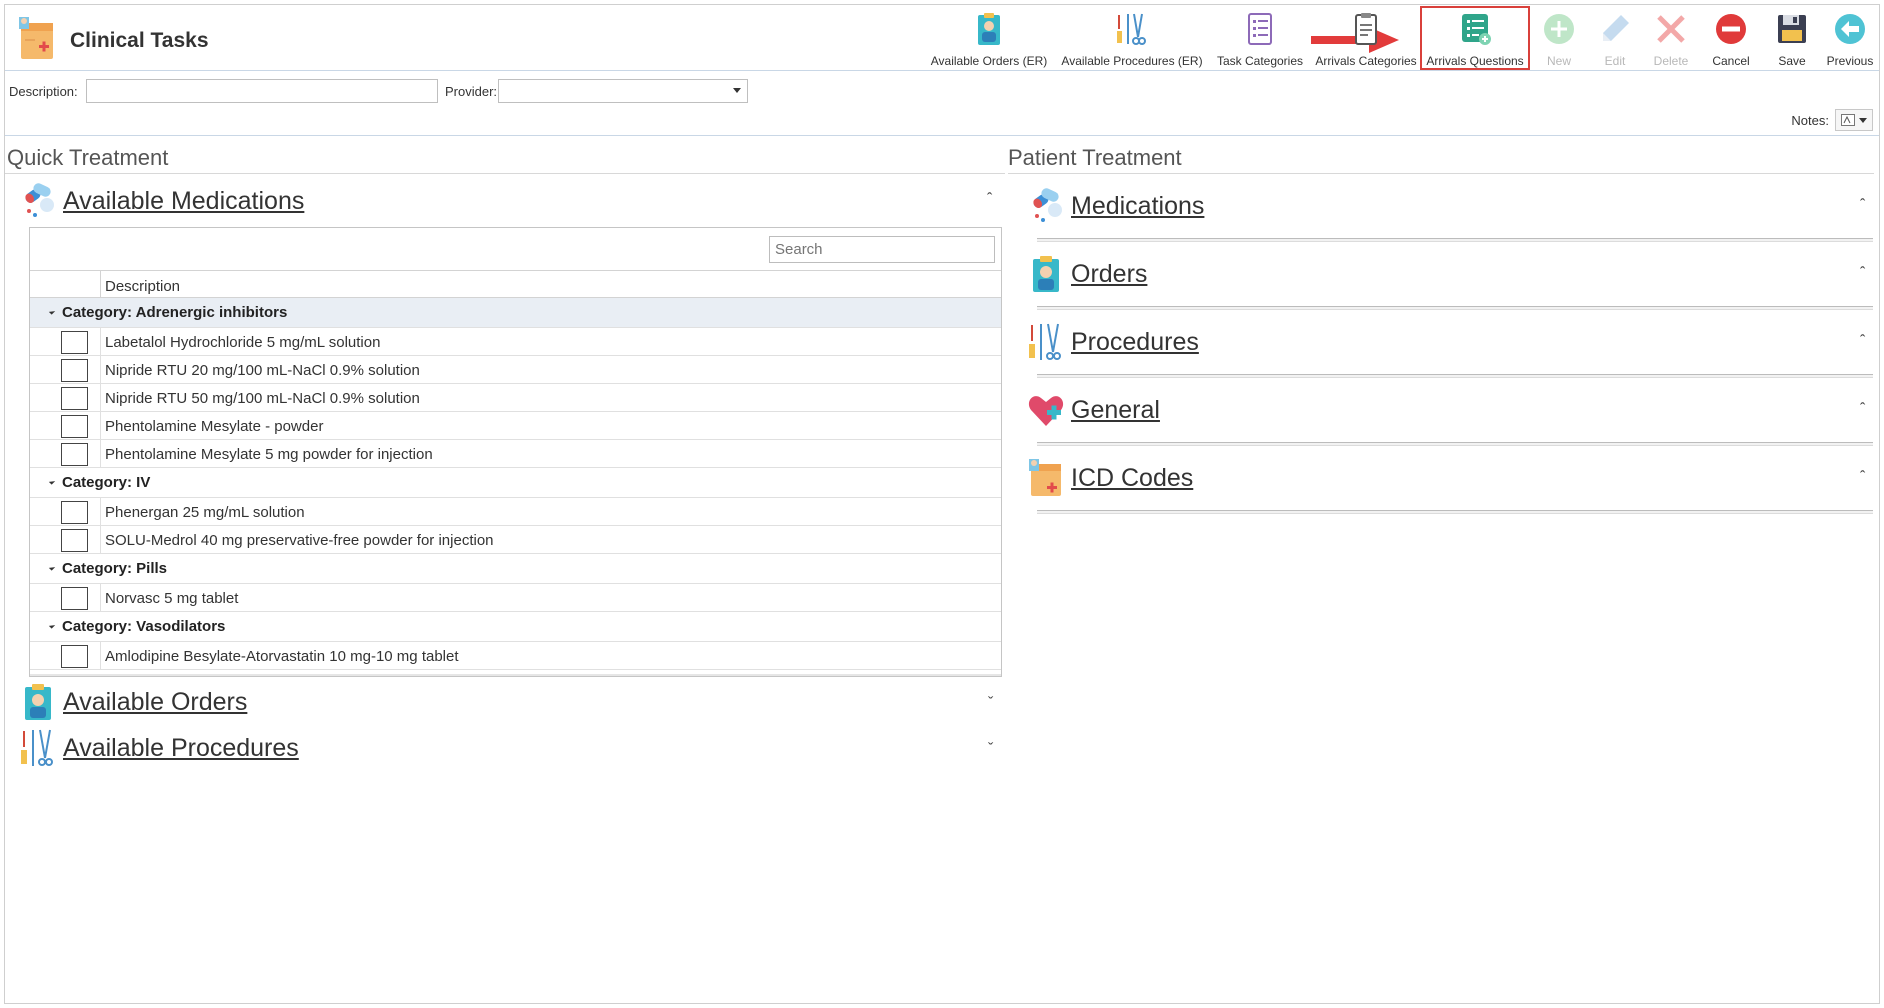 The image size is (1884, 1008). I want to click on filter-row: Description: Provider:, so click(942, 90).